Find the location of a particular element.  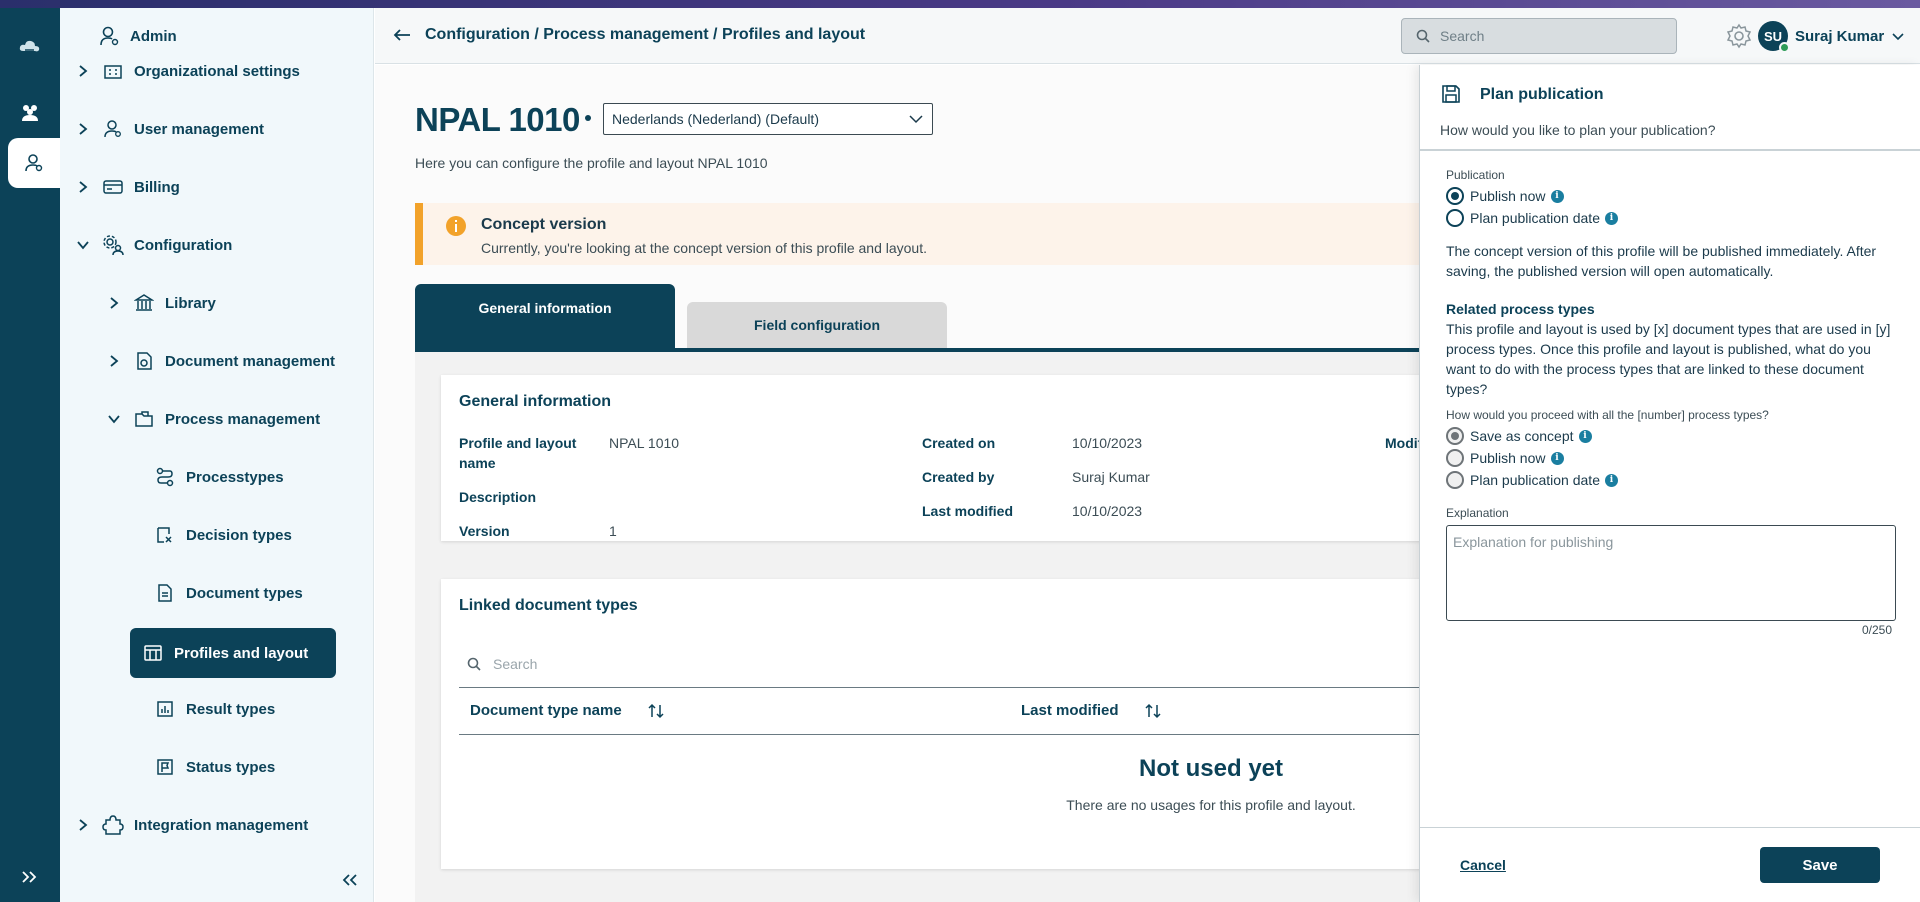

sidebar-item-billing: Billing is located at coordinates (128, 187).